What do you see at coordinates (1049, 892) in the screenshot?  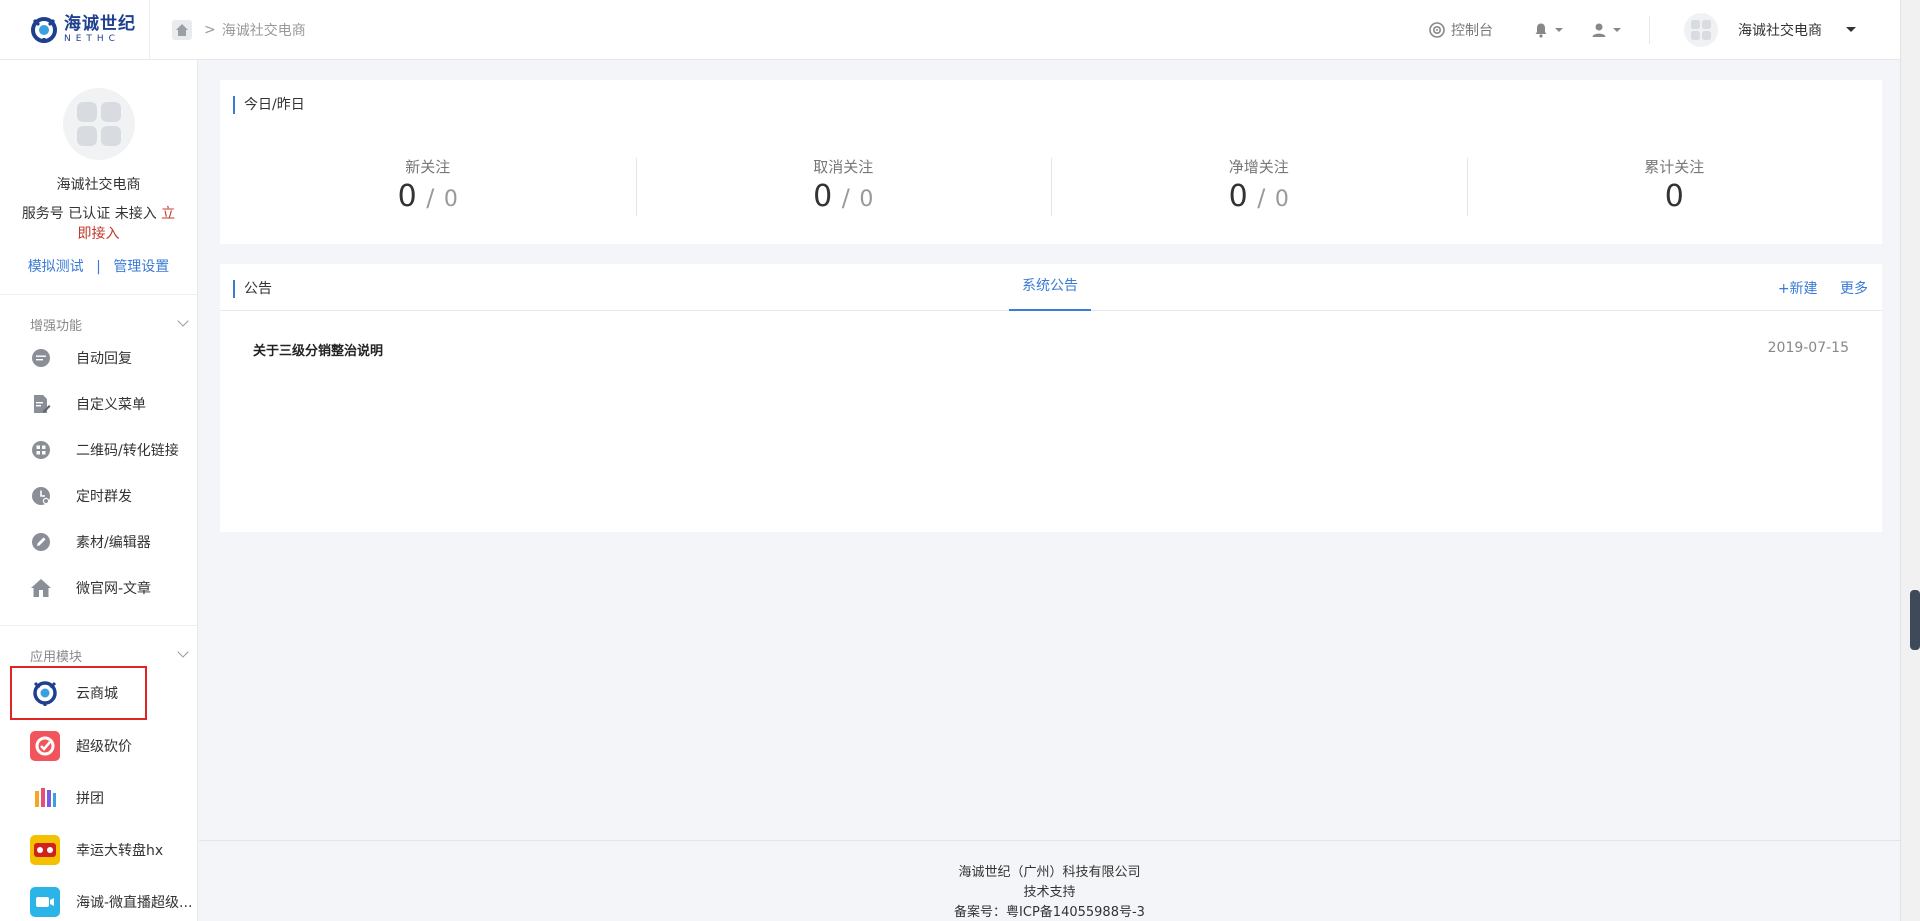 I see `footer-support: 技术支持` at bounding box center [1049, 892].